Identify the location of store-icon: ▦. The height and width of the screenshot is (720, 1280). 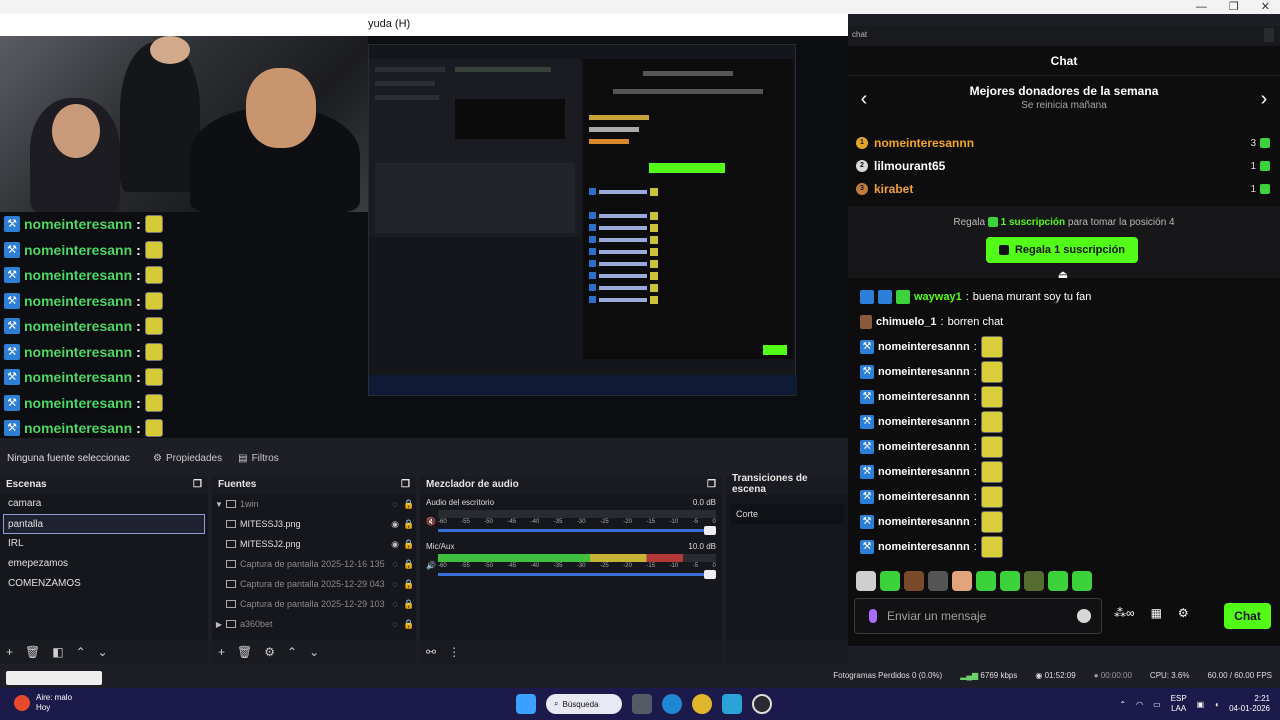
(1156, 613).